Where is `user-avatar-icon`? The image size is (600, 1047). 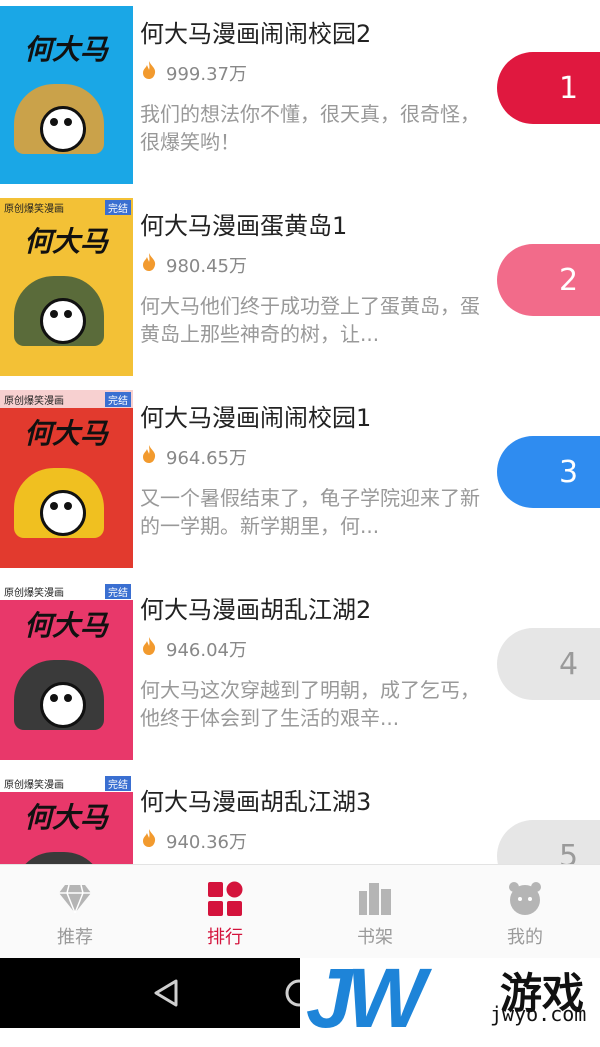
user-avatar-icon is located at coordinates (525, 898).